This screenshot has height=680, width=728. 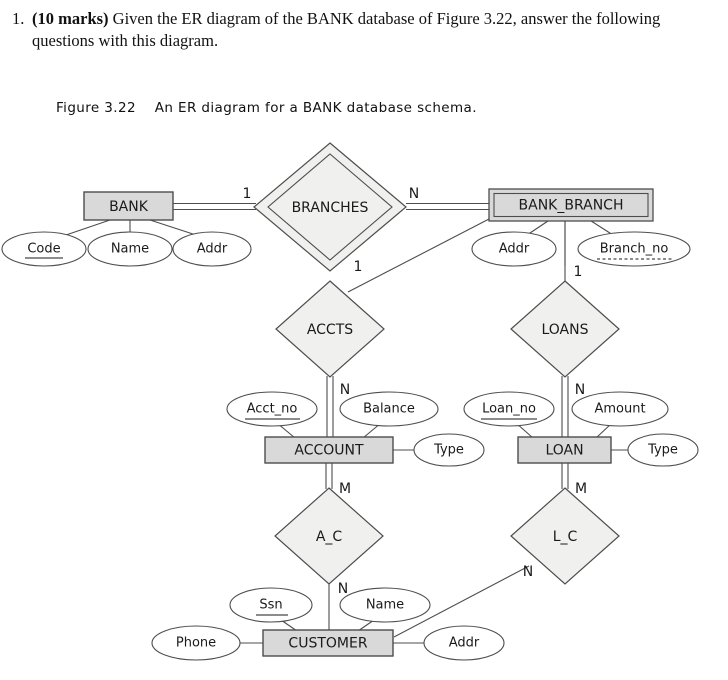 I want to click on attribute-label-amount: Amount, so click(x=619, y=409).